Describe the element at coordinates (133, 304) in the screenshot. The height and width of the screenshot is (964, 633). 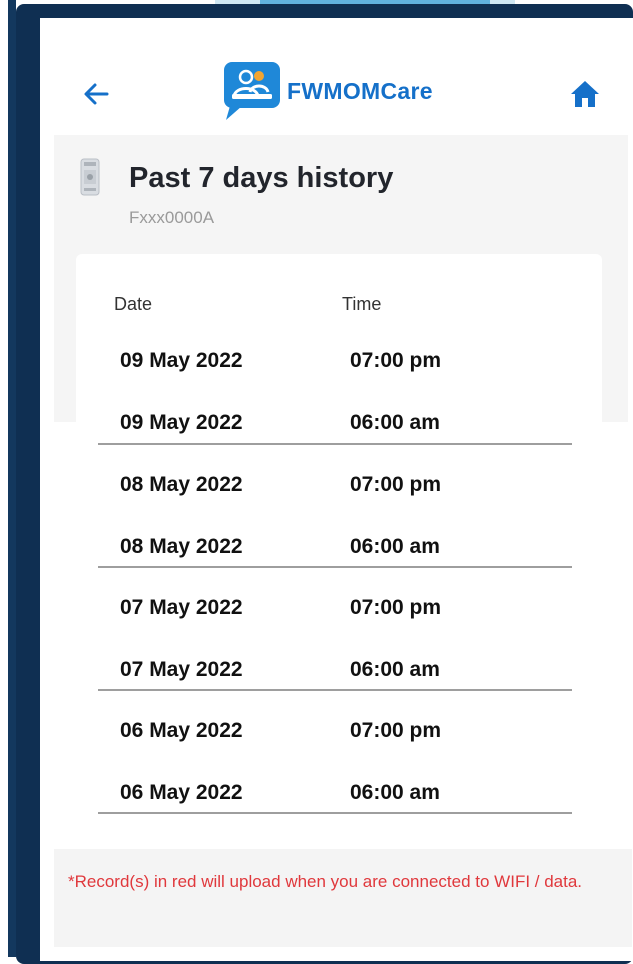
I see `column-header-date: Date` at that location.